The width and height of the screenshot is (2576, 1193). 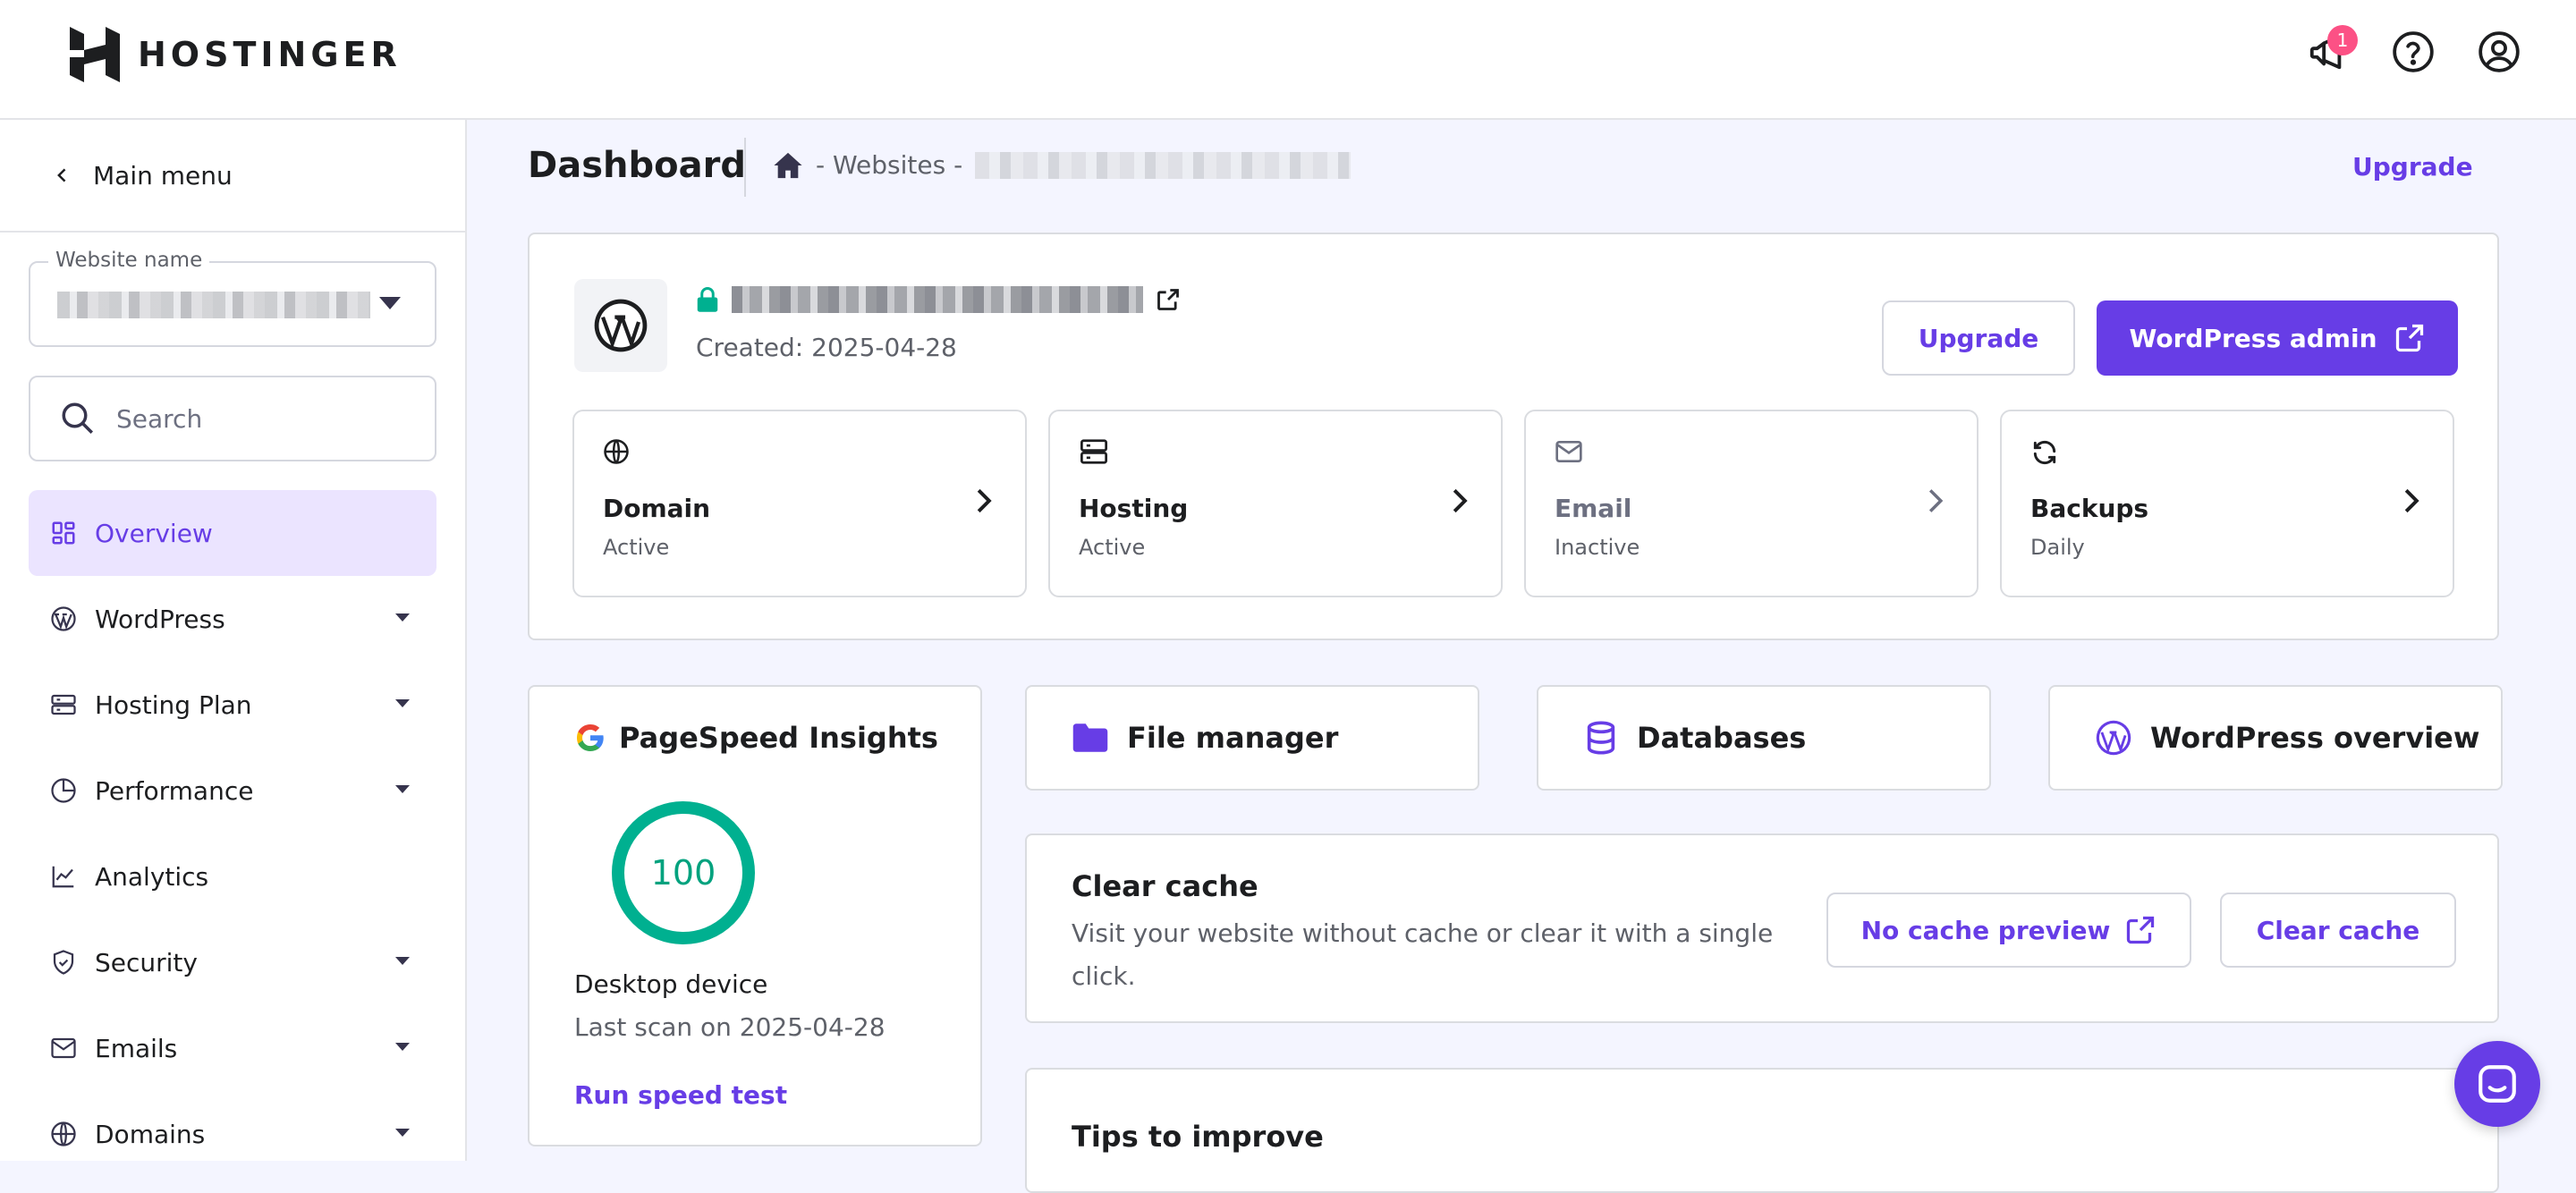 I want to click on sidebar-item-label: WordPress, so click(x=160, y=619).